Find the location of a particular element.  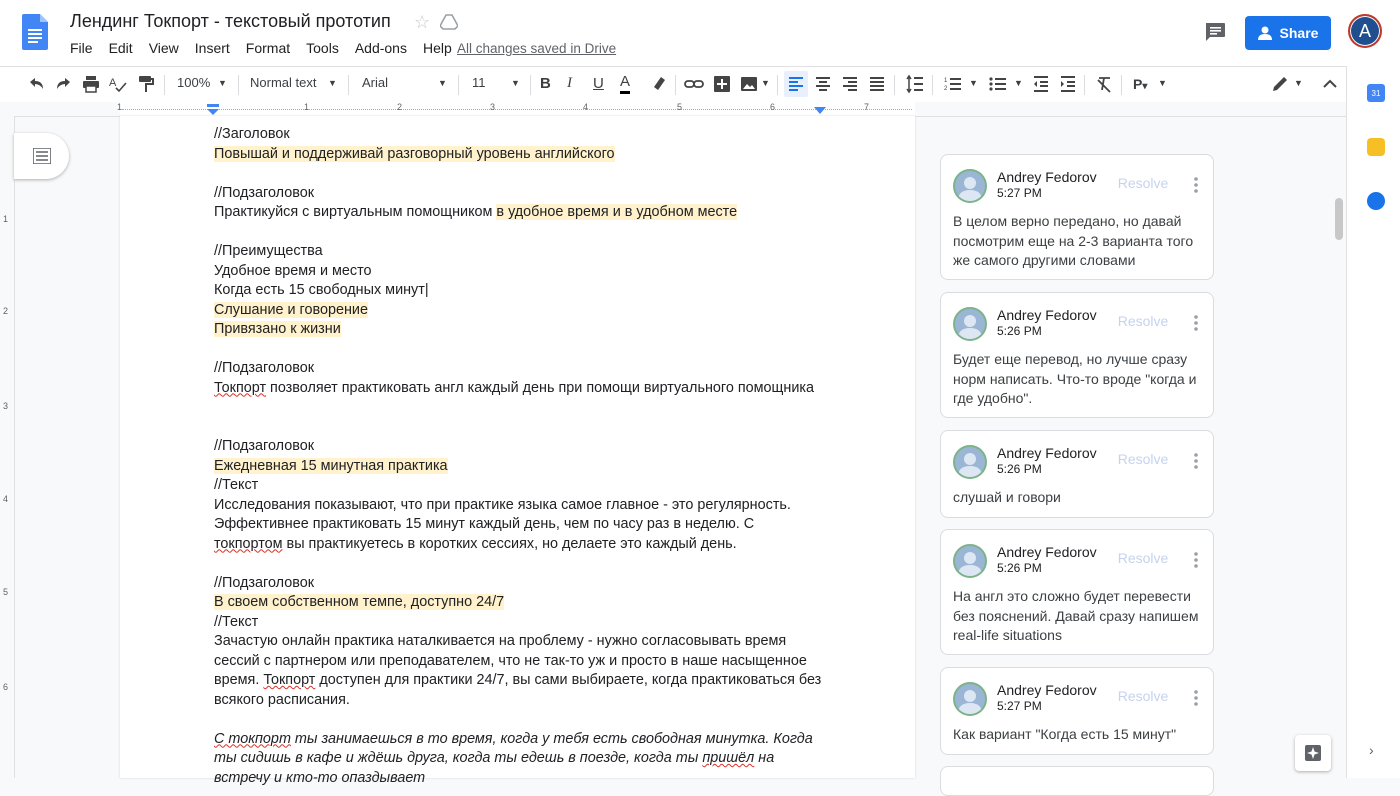

right-indent-marker-icon is located at coordinates (820, 111).